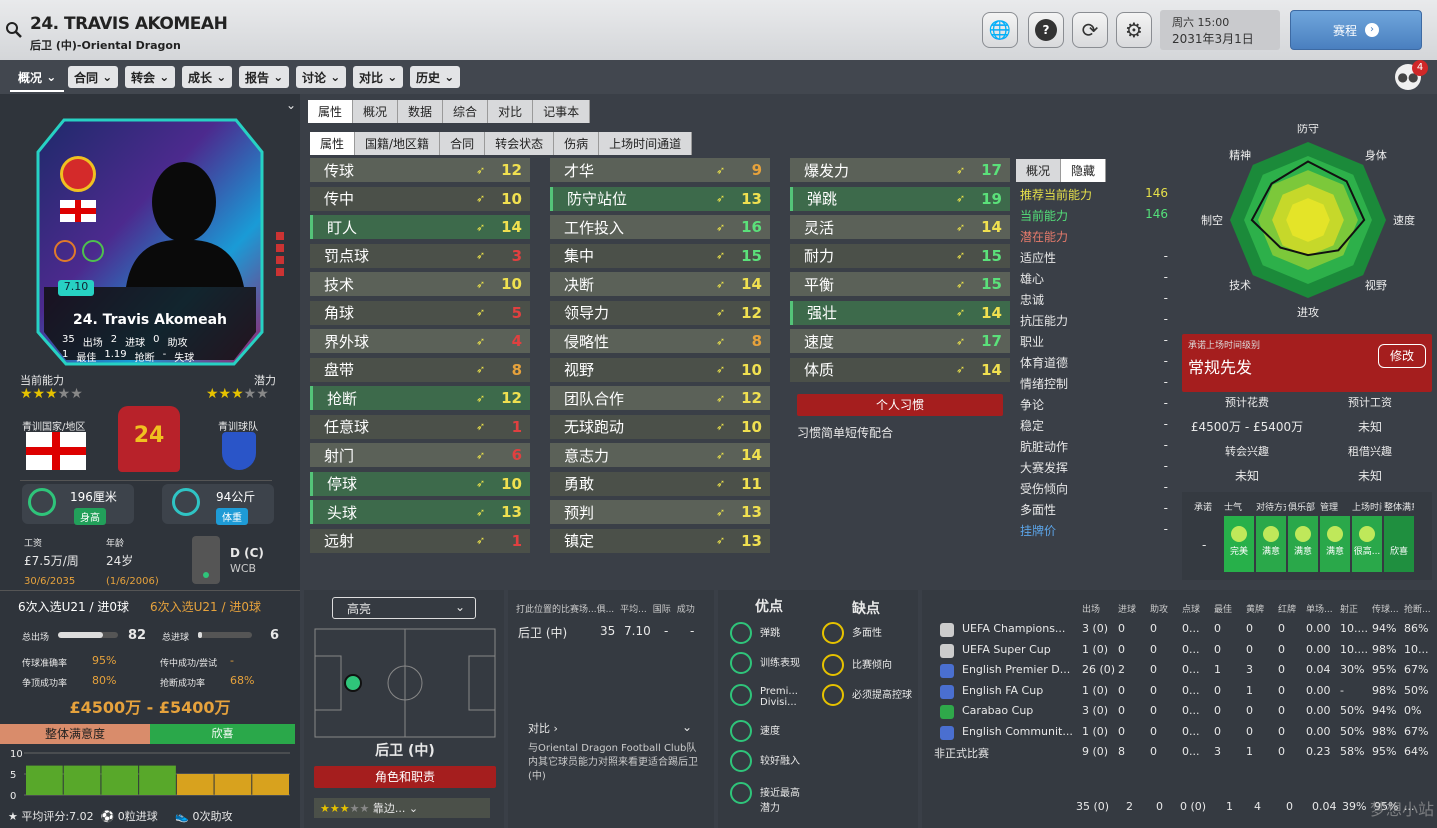  I want to click on attribute-row: 弹跳 ➶ 19, so click(900, 198).